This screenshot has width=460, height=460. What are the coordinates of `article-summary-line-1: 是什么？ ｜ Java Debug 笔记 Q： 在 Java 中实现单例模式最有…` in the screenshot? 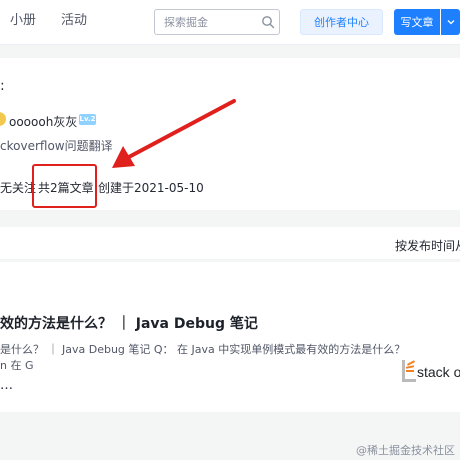 It's located at (203, 349).